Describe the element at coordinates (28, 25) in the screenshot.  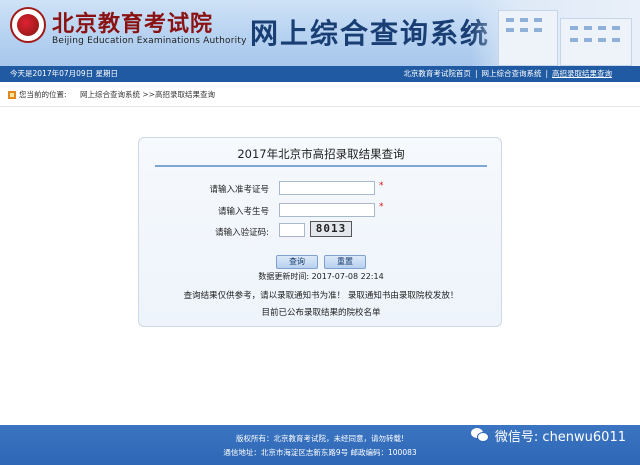
I see `authority-logo-icon` at that location.